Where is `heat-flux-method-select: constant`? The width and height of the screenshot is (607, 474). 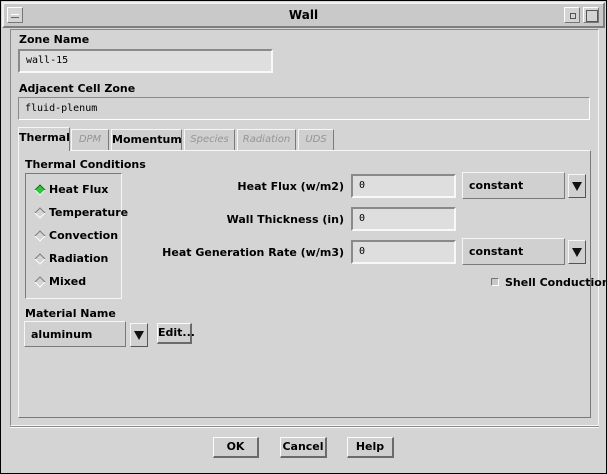 heat-flux-method-select: constant is located at coordinates (513, 185).